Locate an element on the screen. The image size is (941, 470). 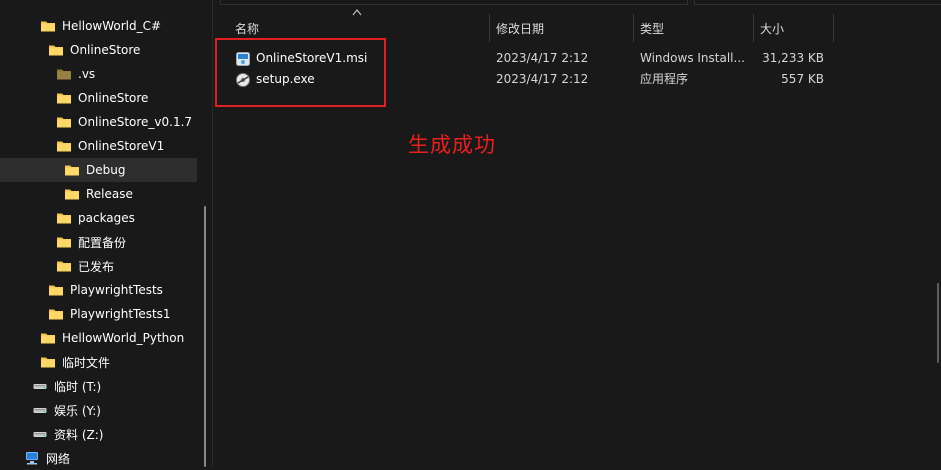
file-type: 应用程序 is located at coordinates (664, 79).